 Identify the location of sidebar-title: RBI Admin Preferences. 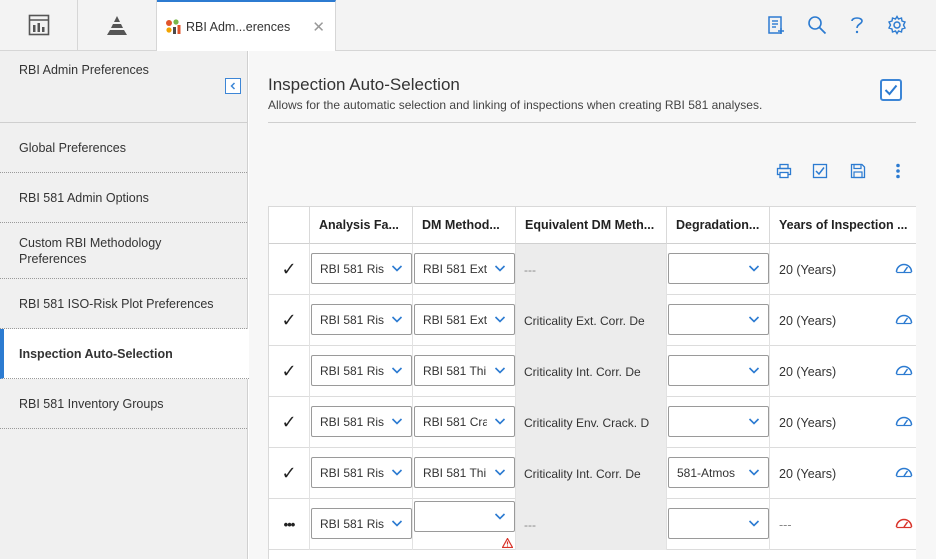
(84, 70).